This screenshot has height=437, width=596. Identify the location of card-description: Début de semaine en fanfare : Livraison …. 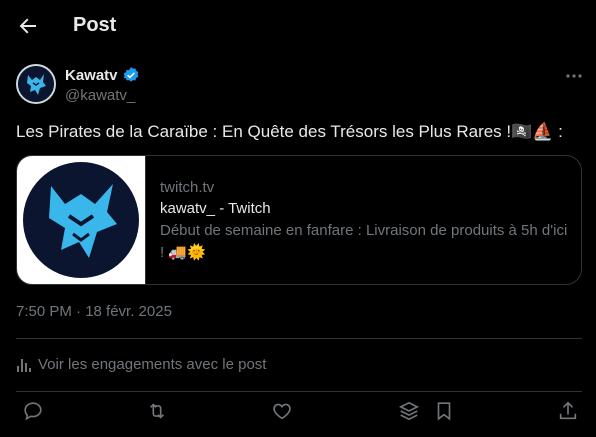
(364, 241).